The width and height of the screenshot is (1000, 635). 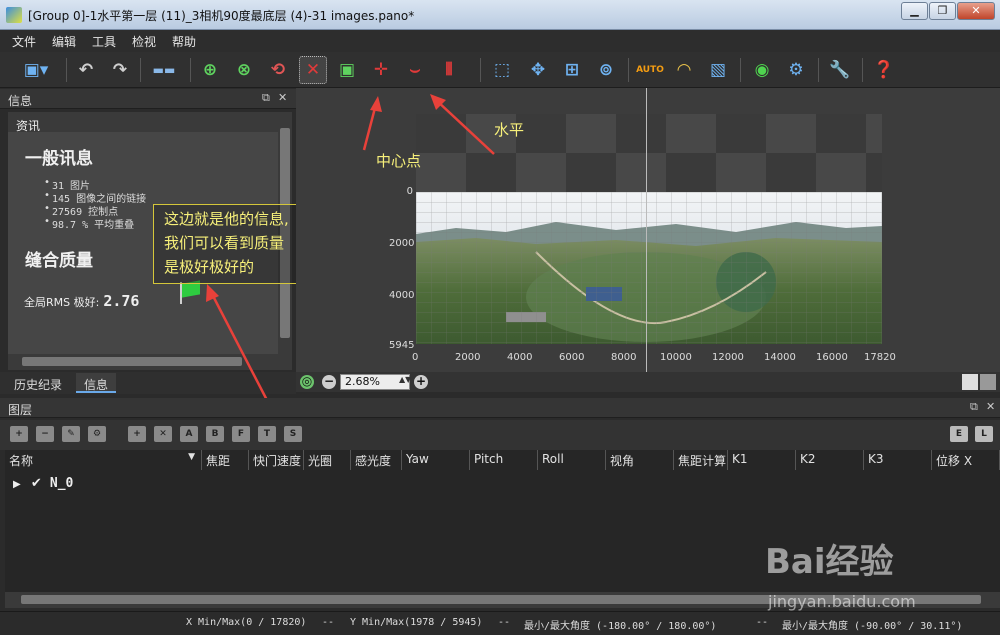 I want to click on grid-icon: ⊞, so click(x=572, y=70).